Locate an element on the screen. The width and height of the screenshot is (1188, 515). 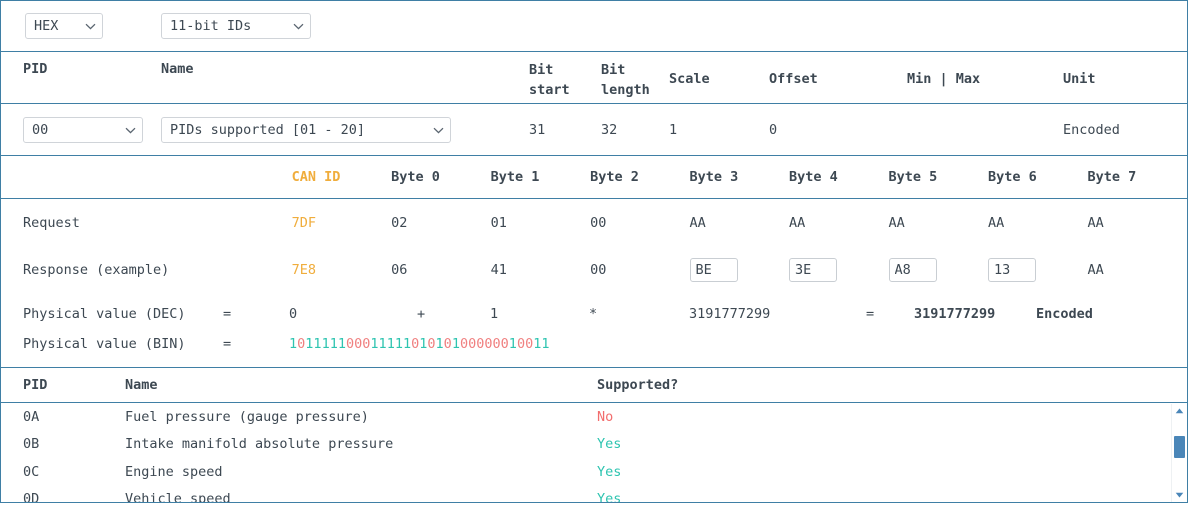
pid-select-cell: 00 is located at coordinates (81, 129).